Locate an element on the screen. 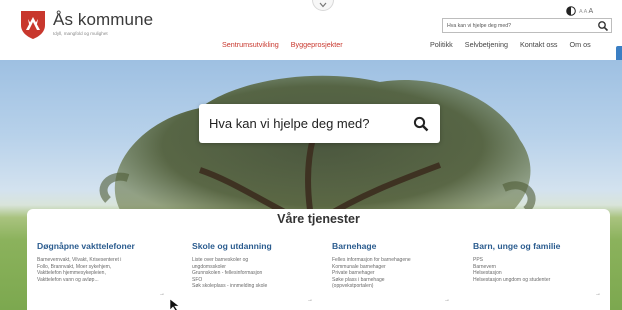 The image size is (622, 310). nav-om-oss: Om os is located at coordinates (580, 44).